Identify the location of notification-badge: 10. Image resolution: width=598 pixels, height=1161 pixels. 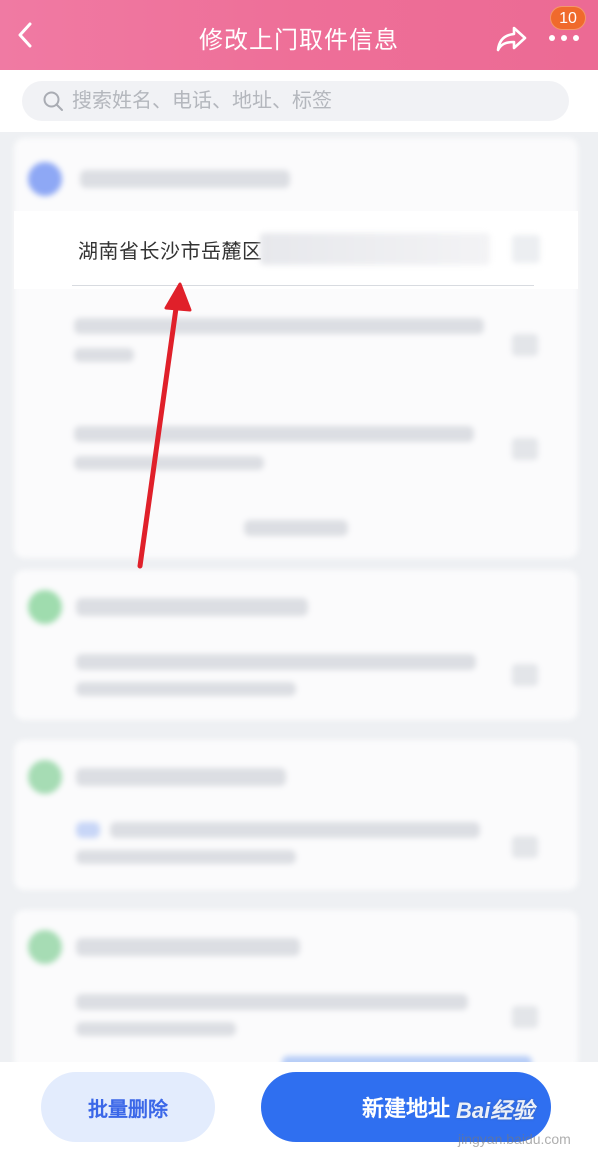
(568, 18).